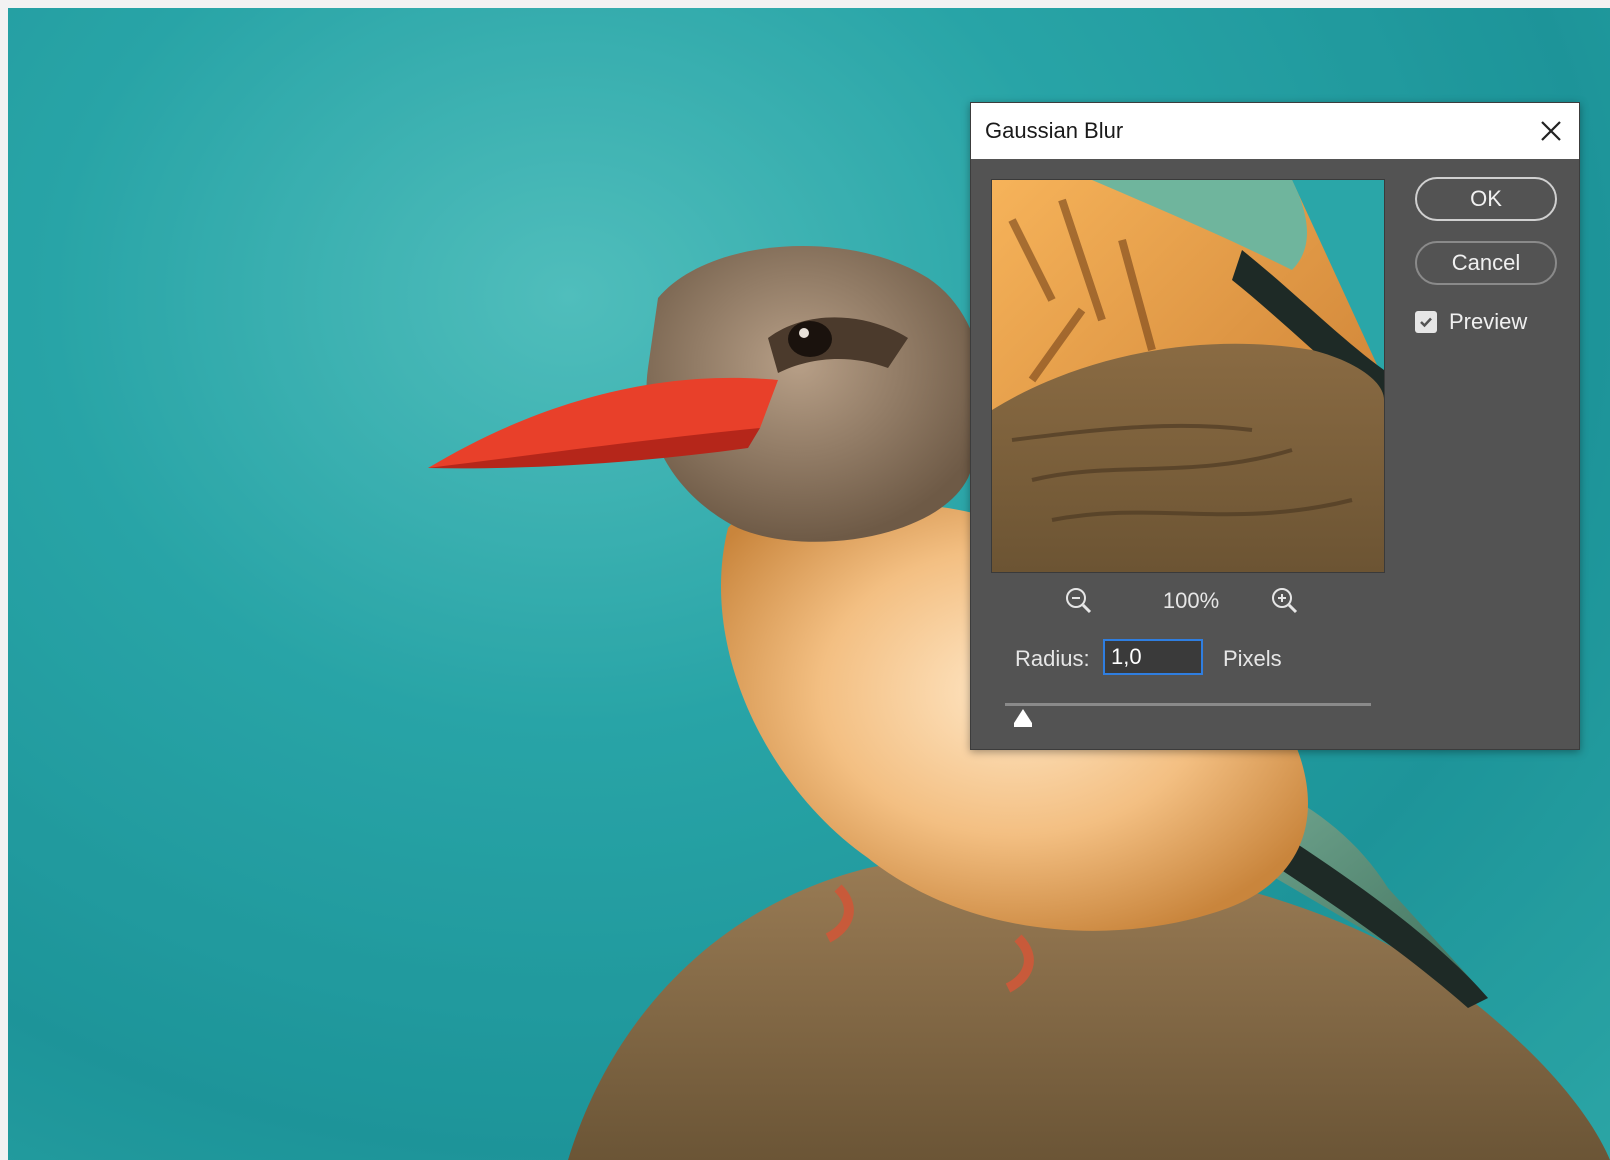 The width and height of the screenshot is (1610, 1160). What do you see at coordinates (1551, 131) in the screenshot?
I see `close-icon` at bounding box center [1551, 131].